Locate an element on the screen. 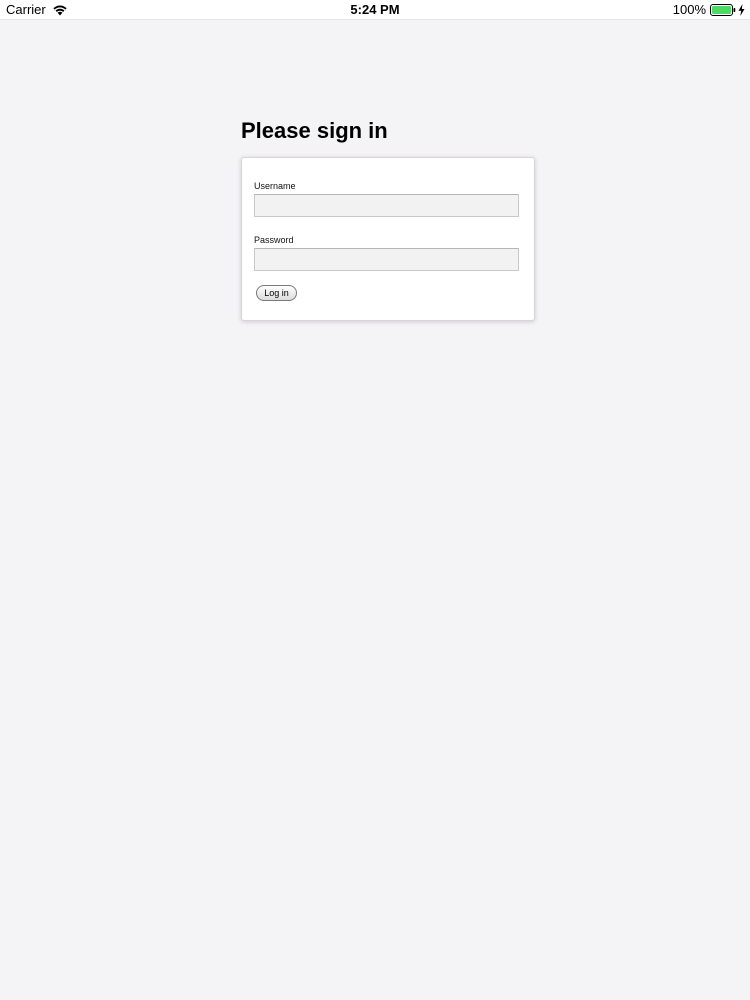  username-label: Username is located at coordinates (275, 186).